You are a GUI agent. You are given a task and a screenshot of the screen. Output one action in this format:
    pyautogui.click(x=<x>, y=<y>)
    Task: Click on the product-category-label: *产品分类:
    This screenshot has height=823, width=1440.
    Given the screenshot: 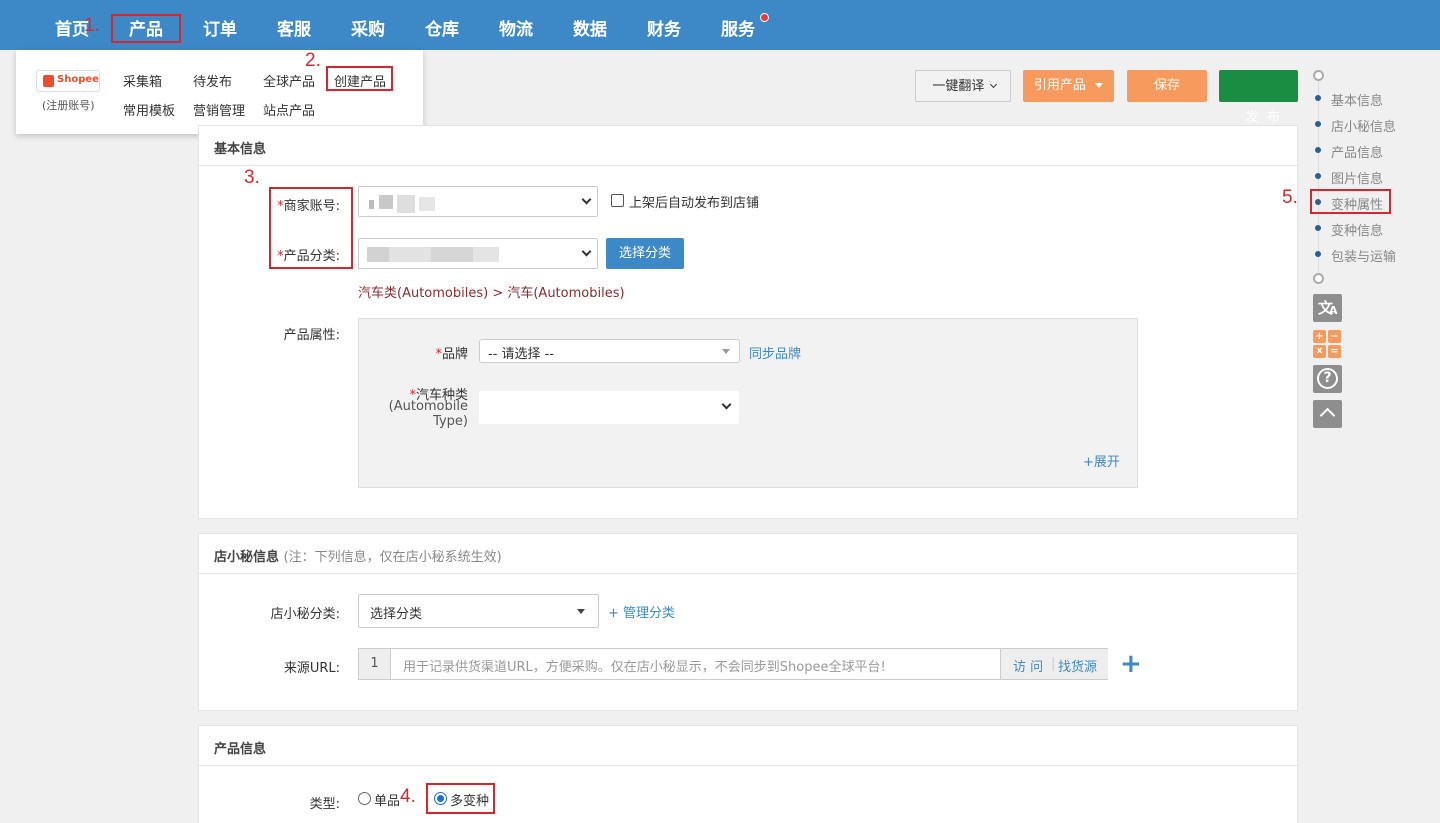 What is the action you would take?
    pyautogui.click(x=308, y=256)
    